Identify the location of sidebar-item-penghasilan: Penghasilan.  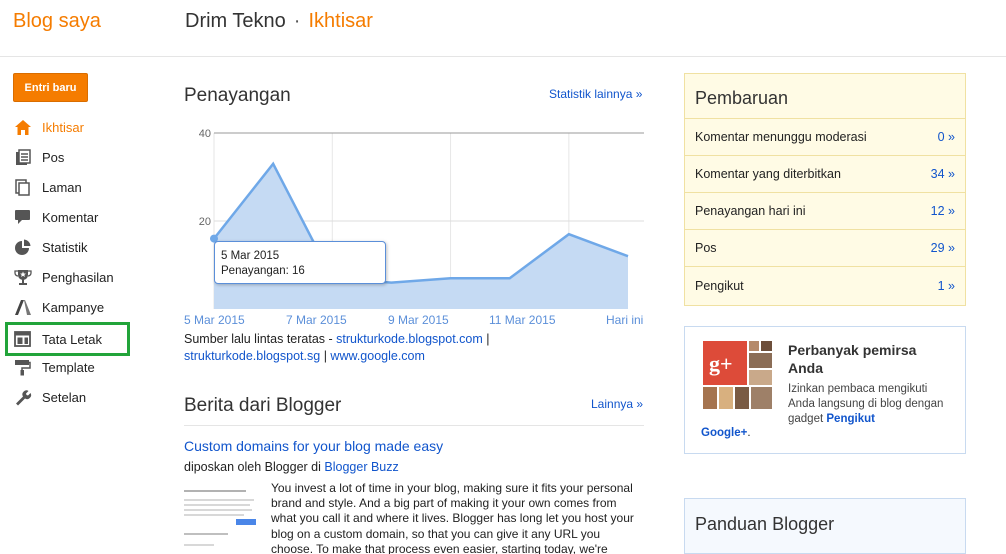
(75, 277).